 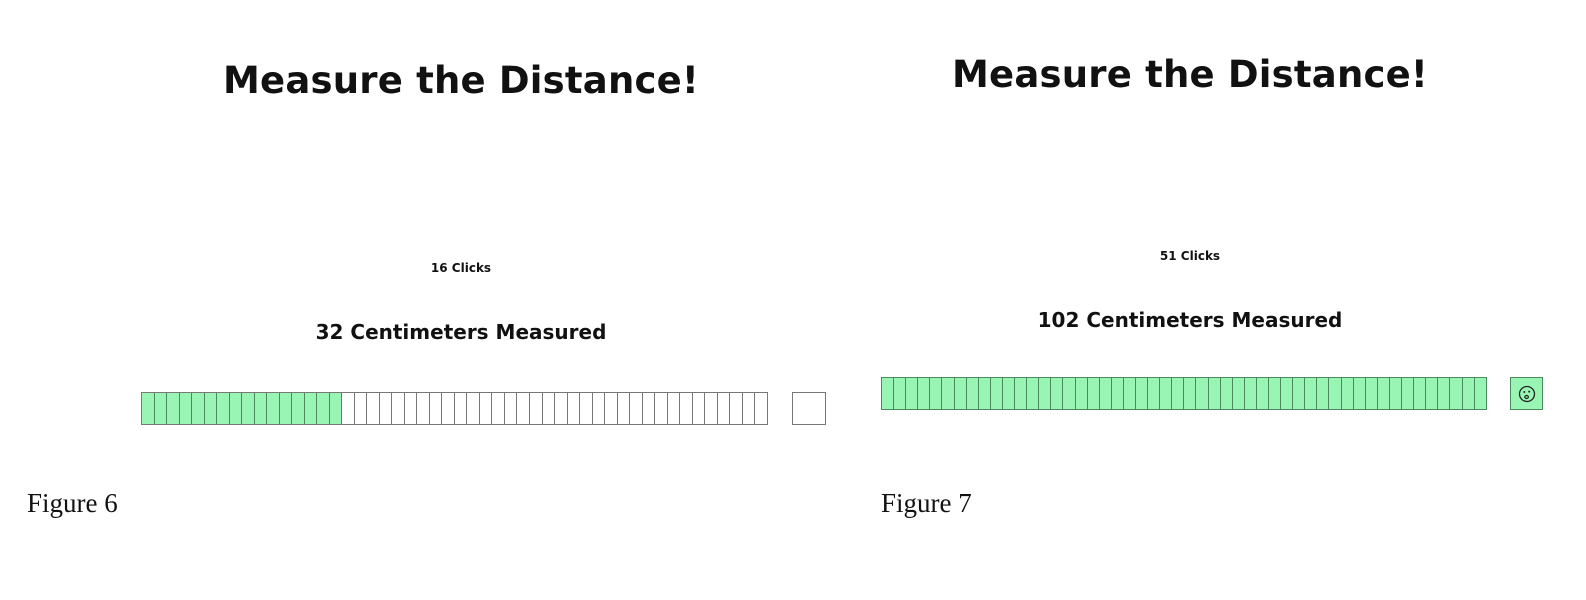 I want to click on clicks-counter: 16 Clicks, so click(x=461, y=268).